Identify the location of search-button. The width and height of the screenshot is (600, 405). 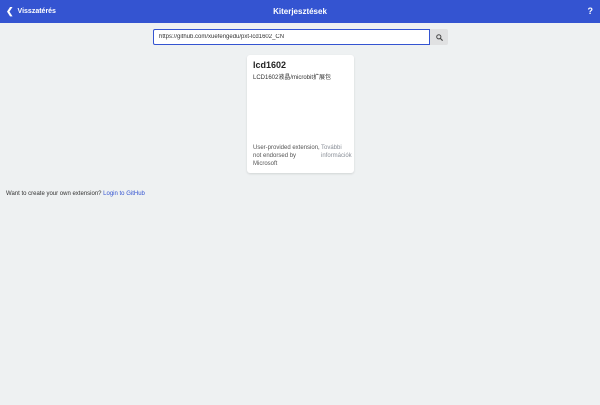
(439, 37).